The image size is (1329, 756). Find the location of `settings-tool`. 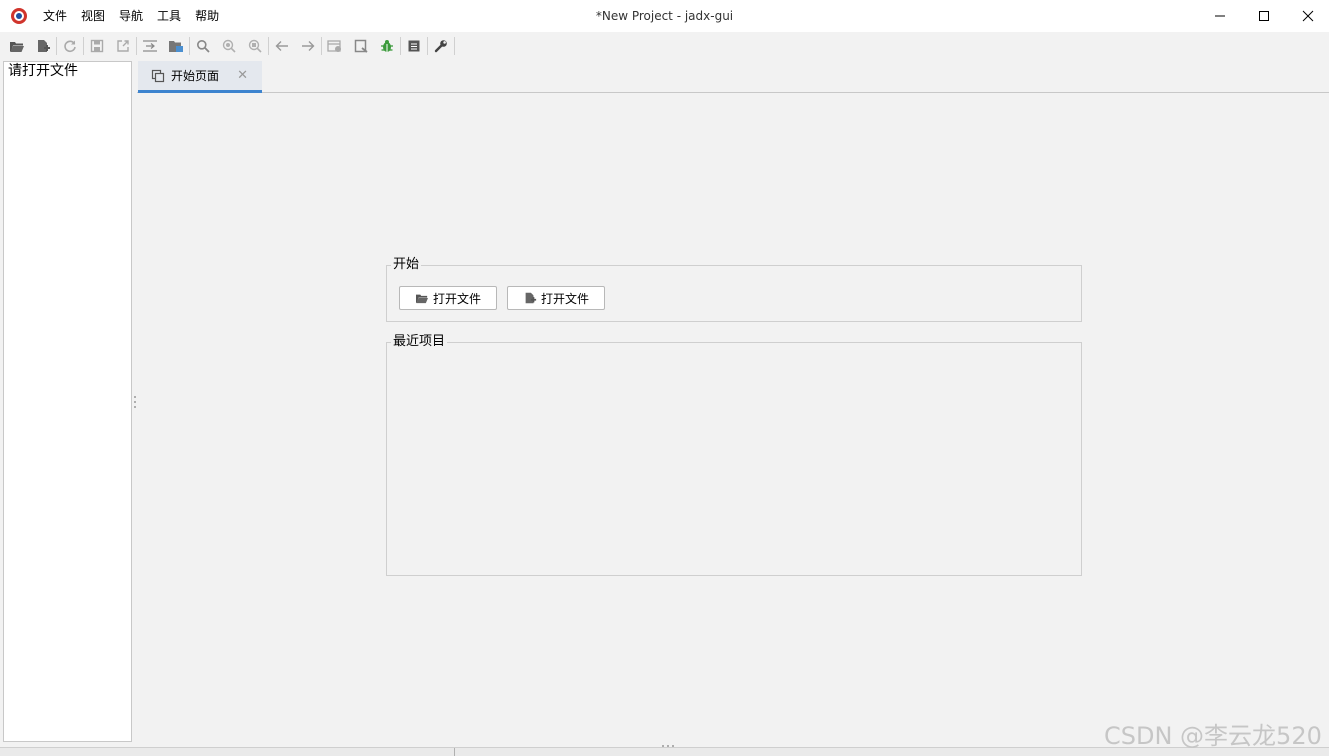

settings-tool is located at coordinates (441, 46).